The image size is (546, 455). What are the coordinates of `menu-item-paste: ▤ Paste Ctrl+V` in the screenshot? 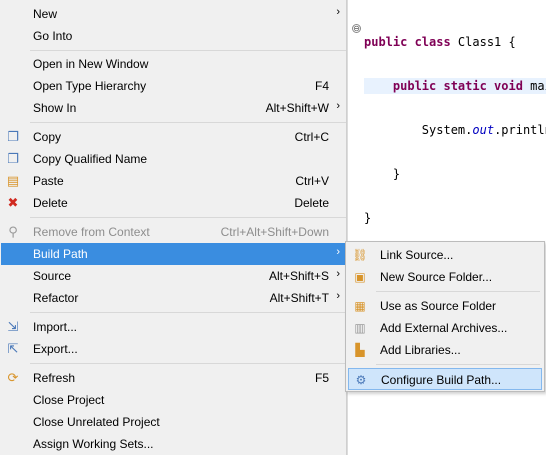 It's located at (173, 181).